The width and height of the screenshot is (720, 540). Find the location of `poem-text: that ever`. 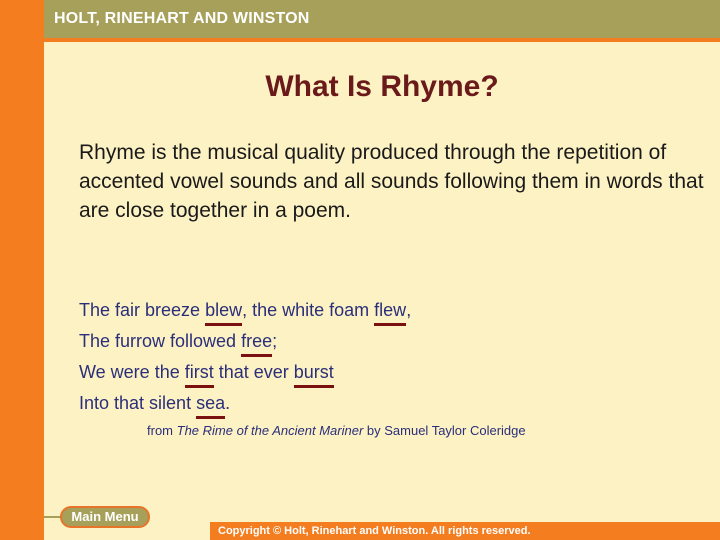

poem-text: that ever is located at coordinates (253, 372).